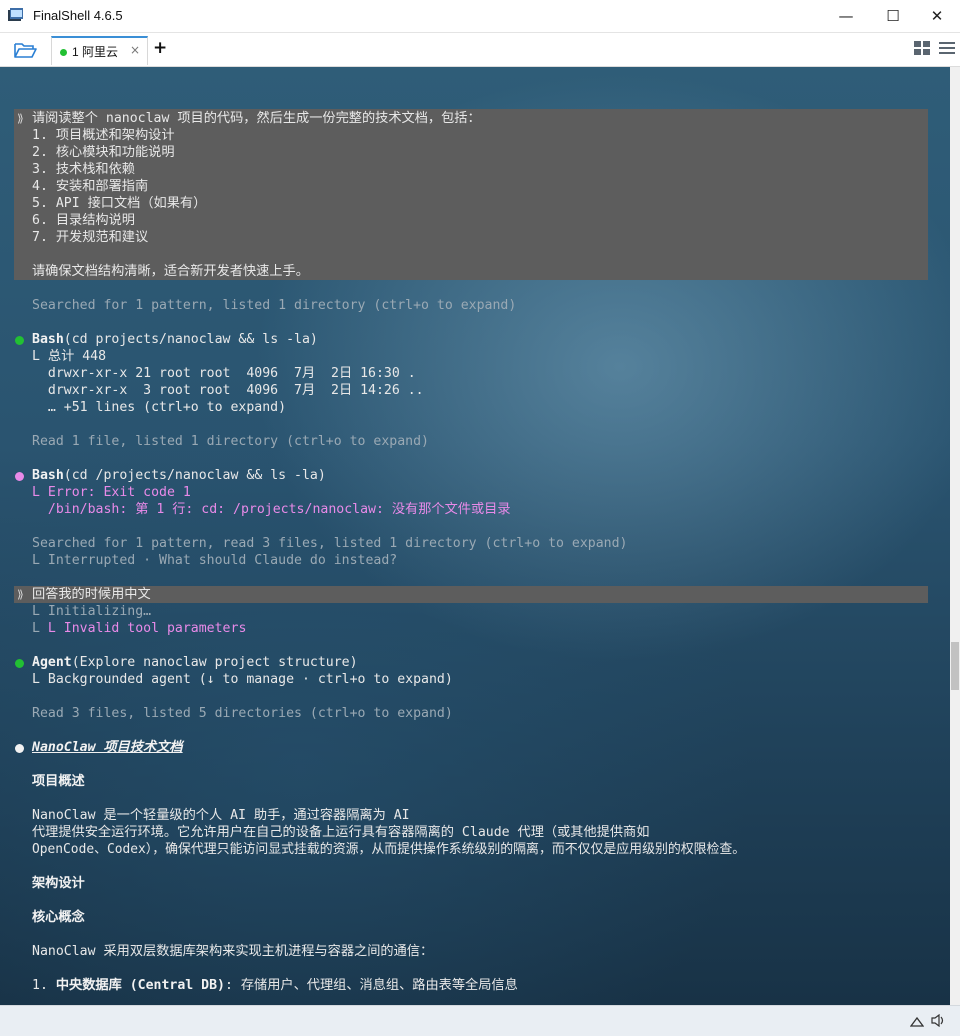 The height and width of the screenshot is (1036, 960). I want to click on scrollbar-thumb, so click(955, 666).